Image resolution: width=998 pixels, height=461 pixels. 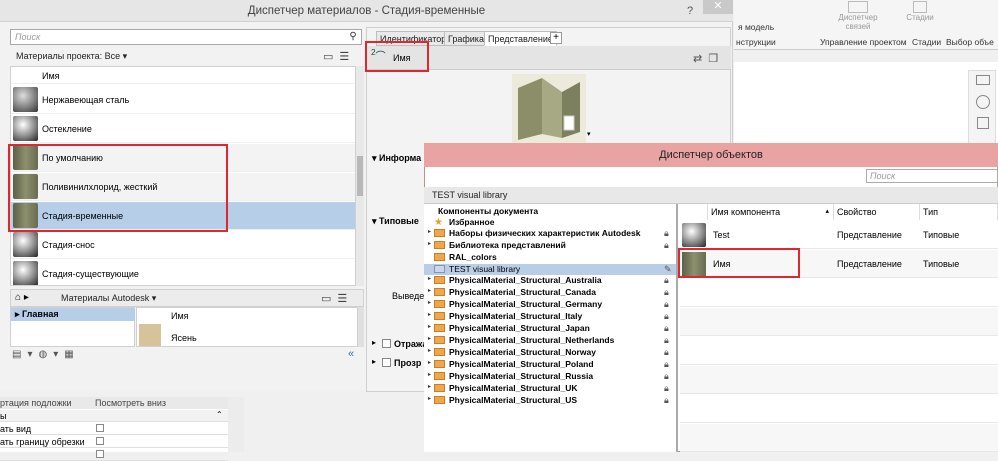 I want to click on material-row: Стадия-снос, so click(x=183, y=245).